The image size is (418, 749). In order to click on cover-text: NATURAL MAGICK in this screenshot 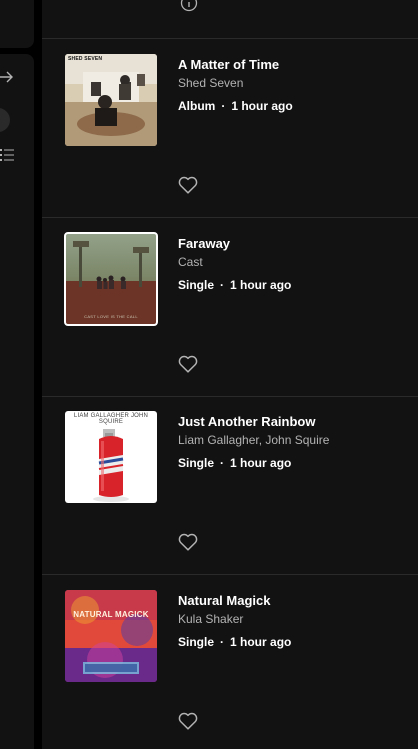, I will do `click(111, 614)`.